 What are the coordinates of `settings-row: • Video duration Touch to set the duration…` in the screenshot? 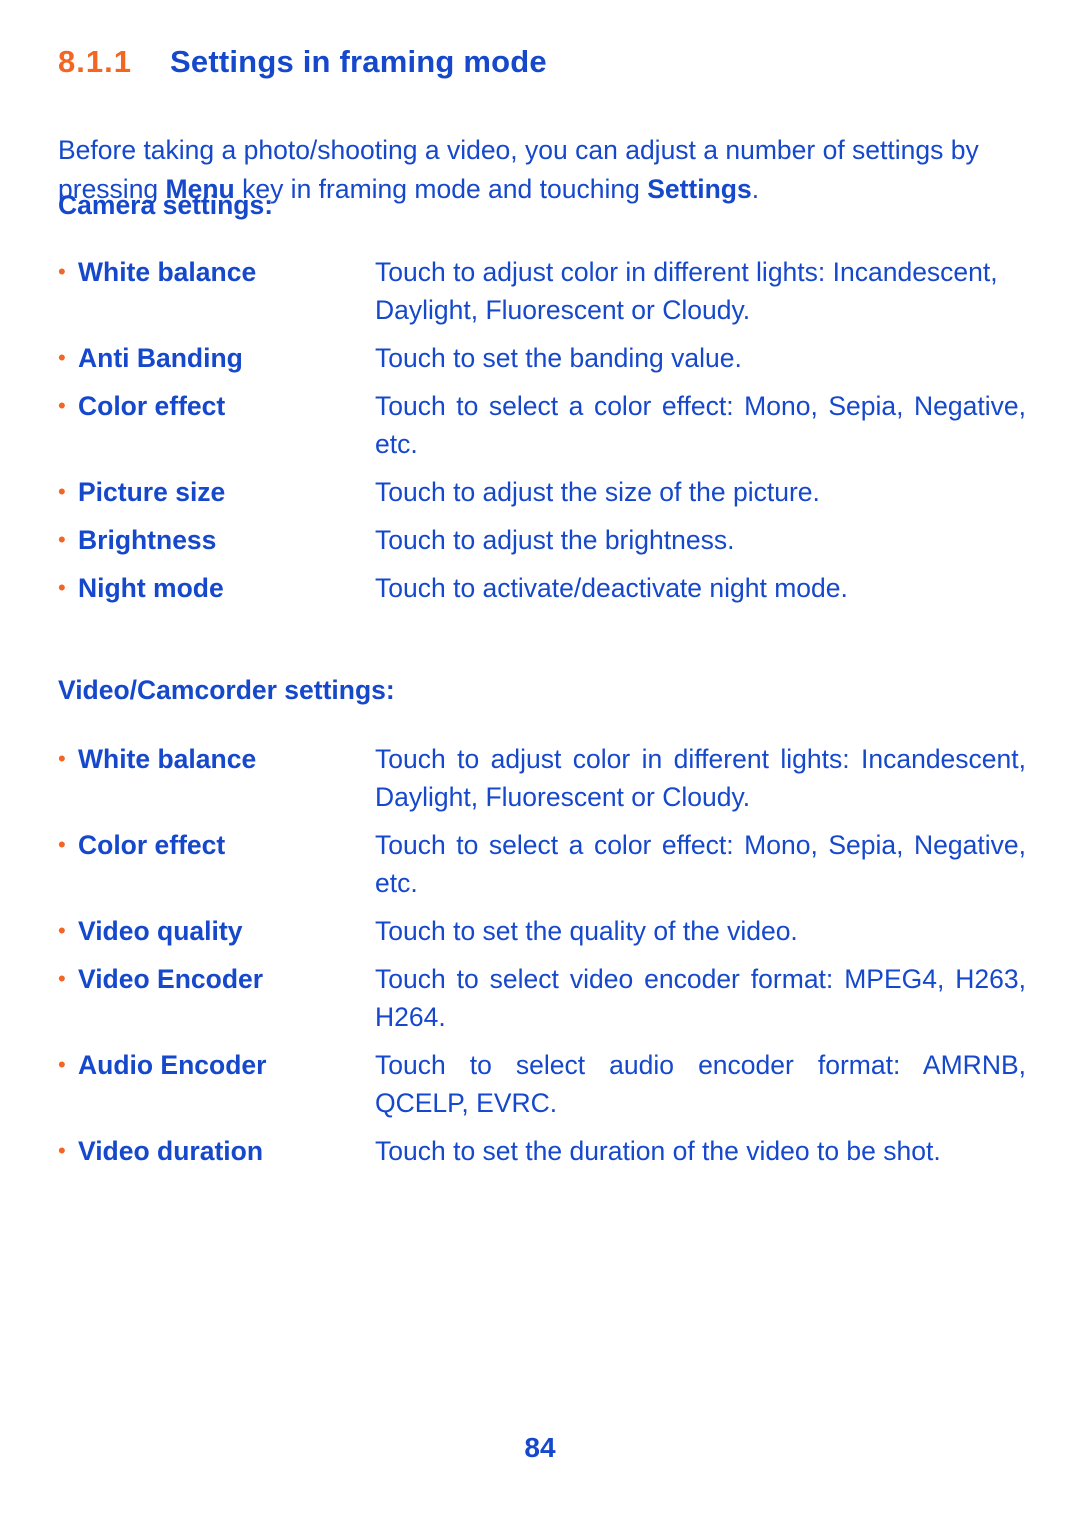 It's located at (542, 1151).